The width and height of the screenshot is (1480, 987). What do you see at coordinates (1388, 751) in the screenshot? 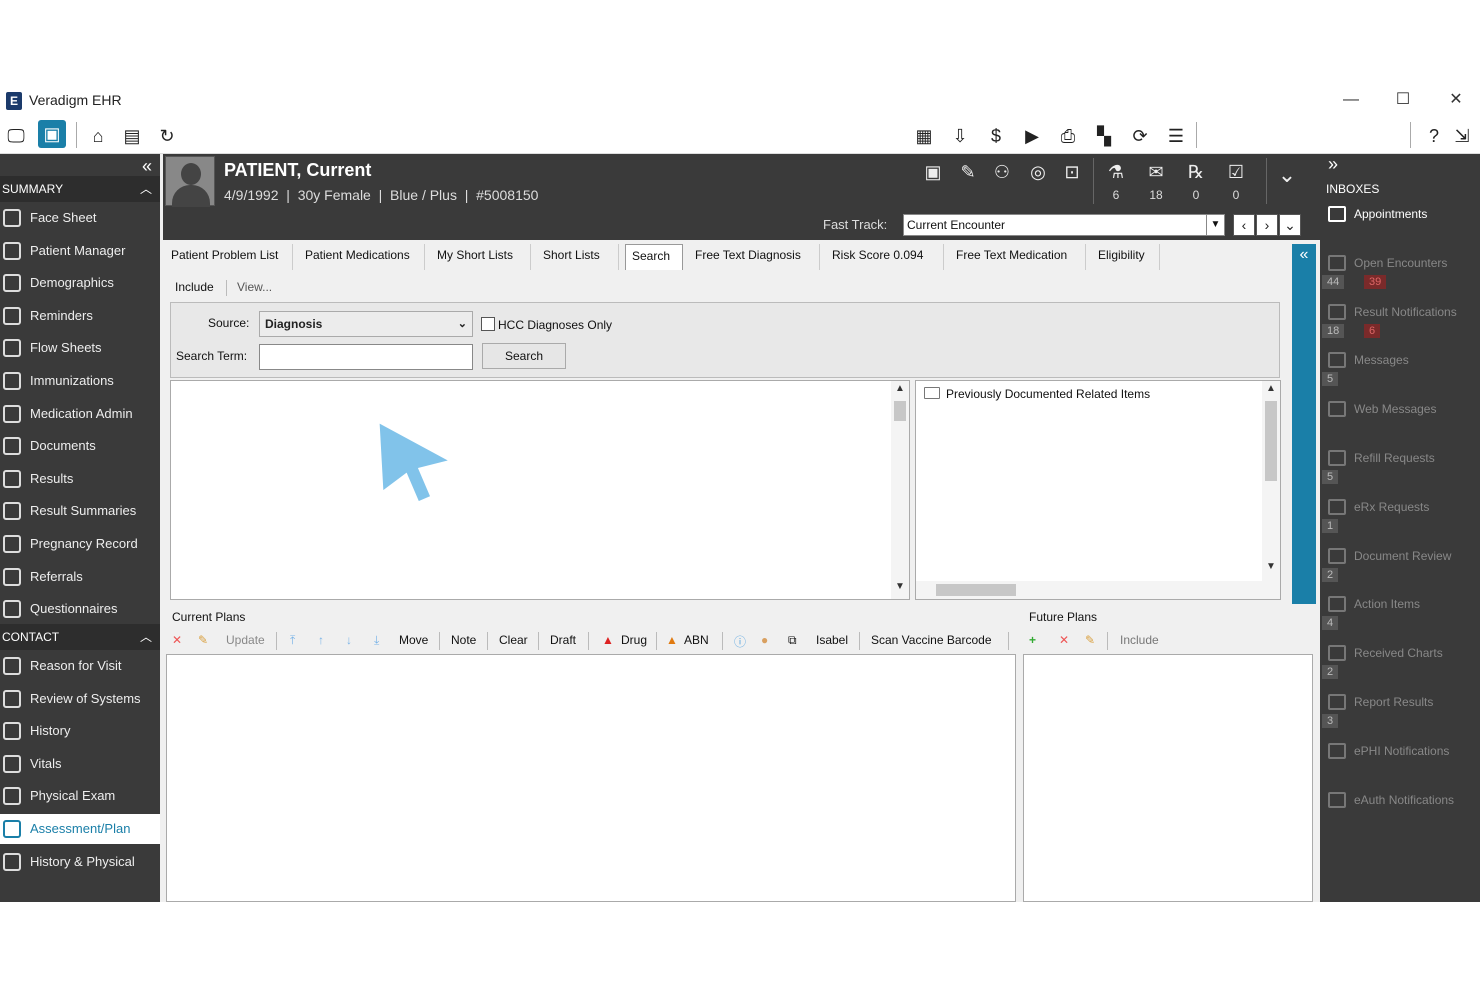
I see `inbox-ephi-notifications: ePHI Notifications` at bounding box center [1388, 751].